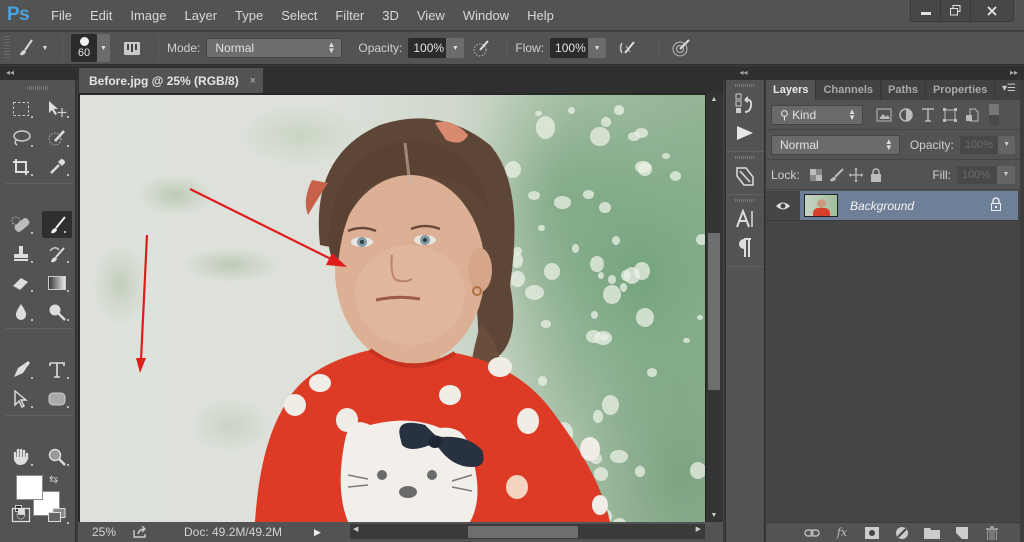 Image resolution: width=1024 pixels, height=542 pixels. What do you see at coordinates (1006, 174) in the screenshot?
I see `fill-dropdown: ▼` at bounding box center [1006, 174].